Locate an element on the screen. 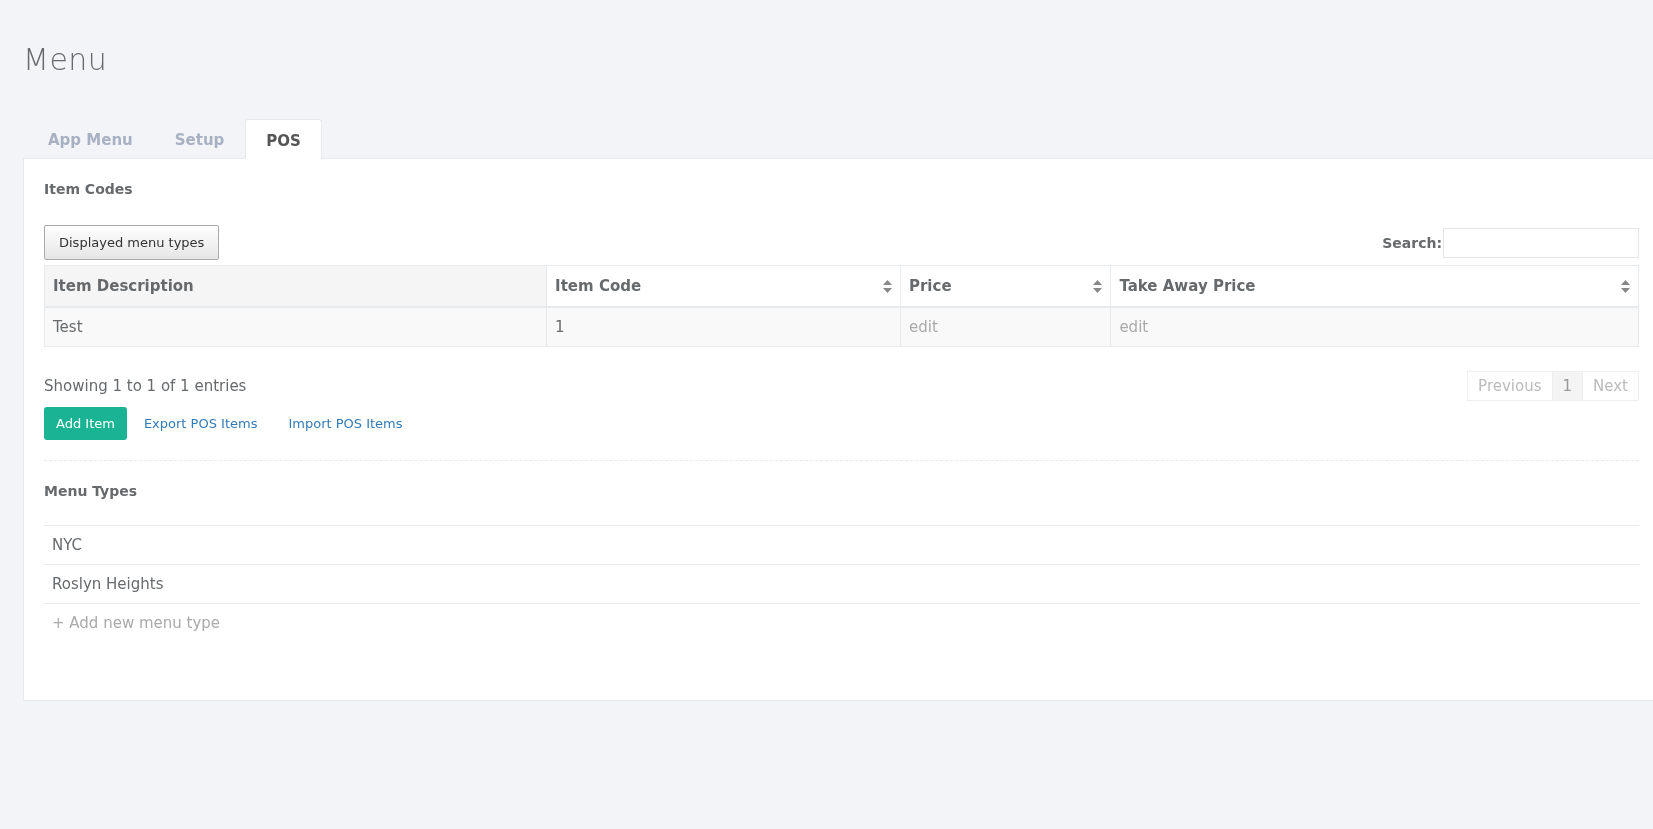 This screenshot has height=829, width=1653. table-cell: Test is located at coordinates (295, 327).